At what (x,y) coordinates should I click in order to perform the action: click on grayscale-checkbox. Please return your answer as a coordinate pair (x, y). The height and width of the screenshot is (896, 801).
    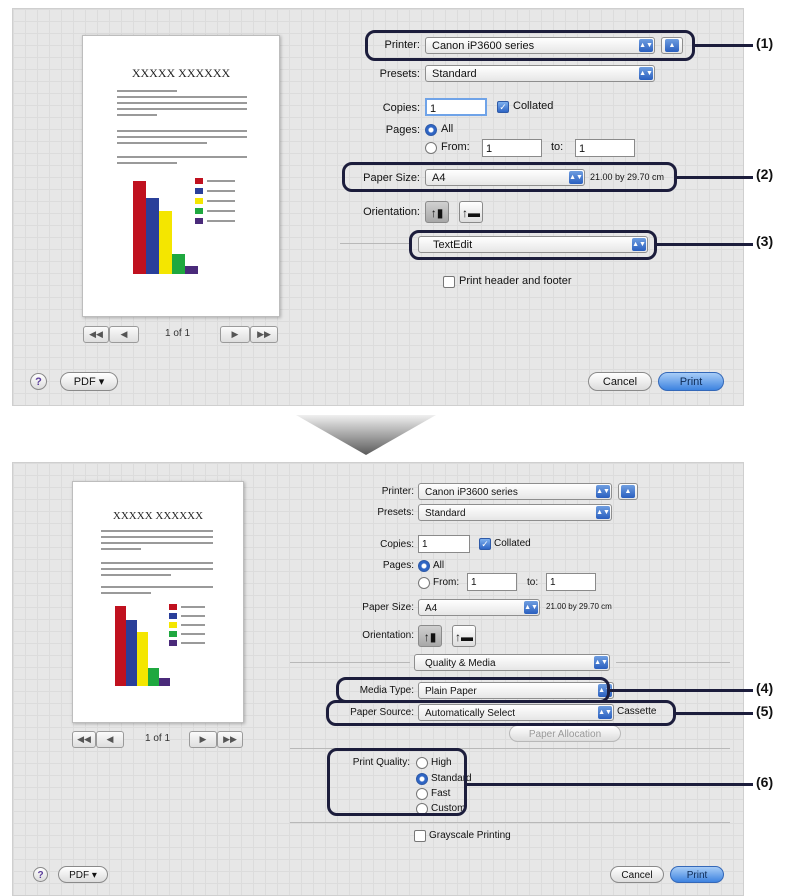
    Looking at the image, I should click on (420, 836).